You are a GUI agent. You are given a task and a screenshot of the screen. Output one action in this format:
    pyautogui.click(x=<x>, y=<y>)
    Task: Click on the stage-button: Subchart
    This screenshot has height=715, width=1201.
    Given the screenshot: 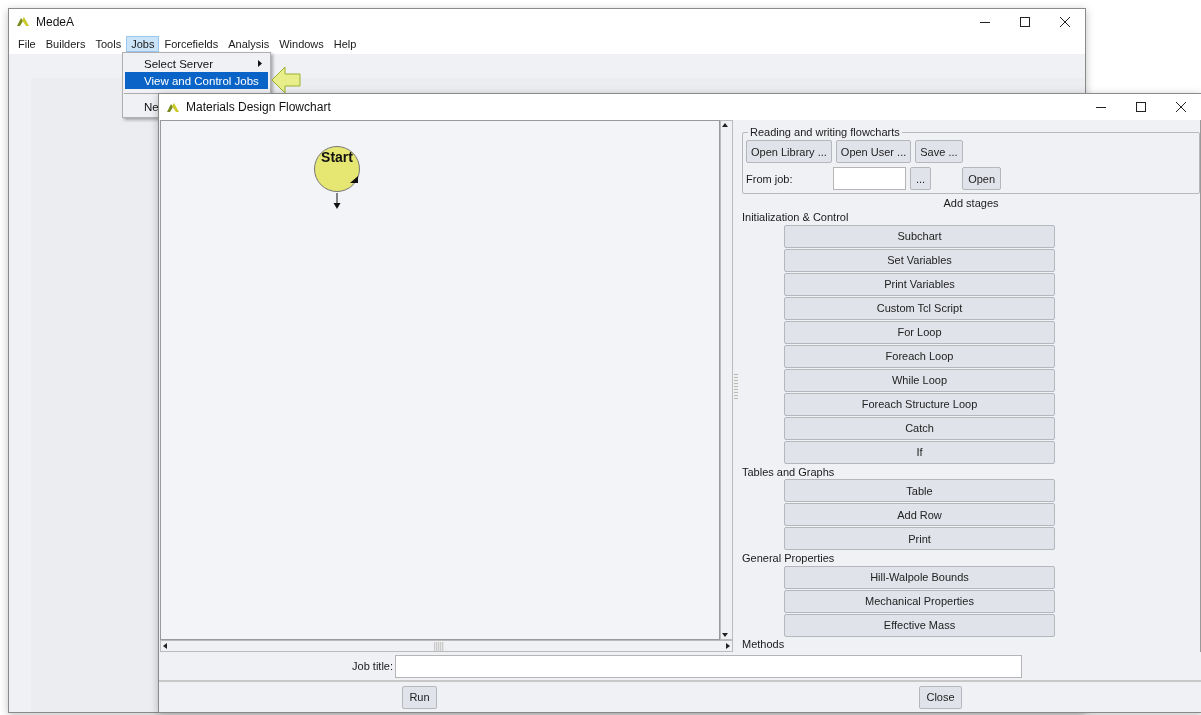 What is the action you would take?
    pyautogui.click(x=919, y=236)
    